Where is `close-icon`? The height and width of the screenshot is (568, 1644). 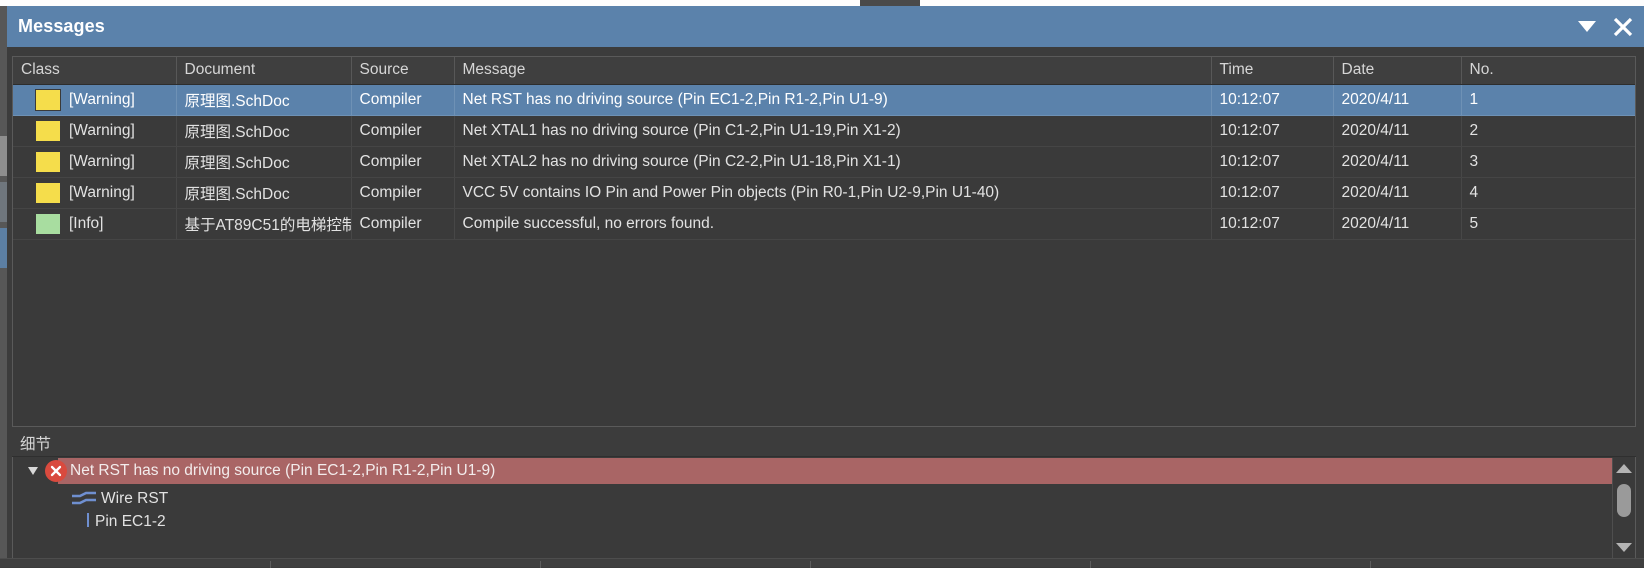
close-icon is located at coordinates (1623, 27).